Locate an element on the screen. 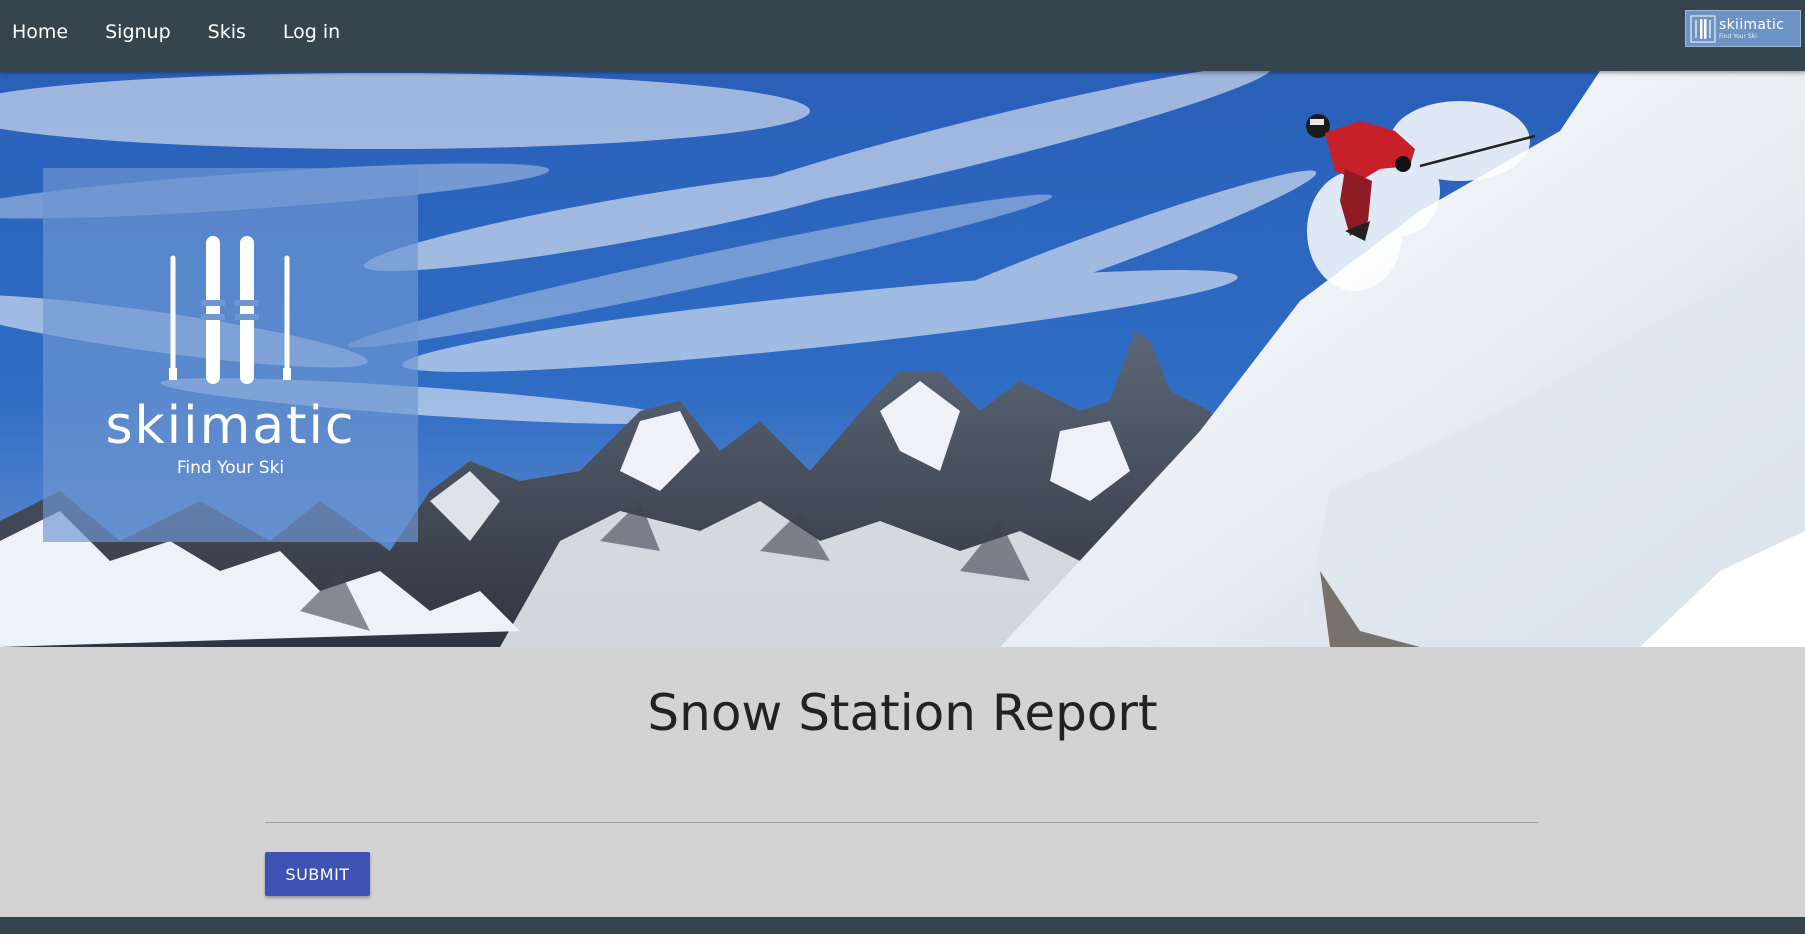 This screenshot has width=1805, height=934. nav-brand-logo: skiimatic Find Your Ski is located at coordinates (1743, 28).